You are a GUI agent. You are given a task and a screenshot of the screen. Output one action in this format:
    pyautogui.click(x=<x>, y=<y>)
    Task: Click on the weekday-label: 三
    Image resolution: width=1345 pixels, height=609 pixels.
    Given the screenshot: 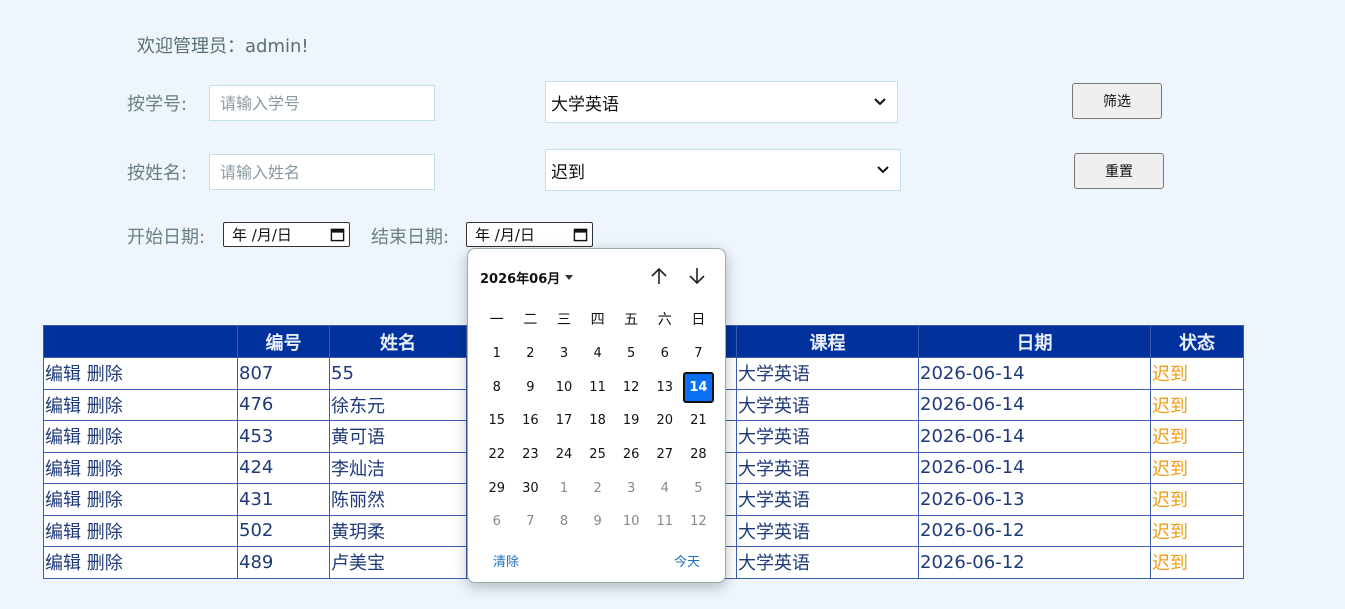 What is the action you would take?
    pyautogui.click(x=563, y=320)
    